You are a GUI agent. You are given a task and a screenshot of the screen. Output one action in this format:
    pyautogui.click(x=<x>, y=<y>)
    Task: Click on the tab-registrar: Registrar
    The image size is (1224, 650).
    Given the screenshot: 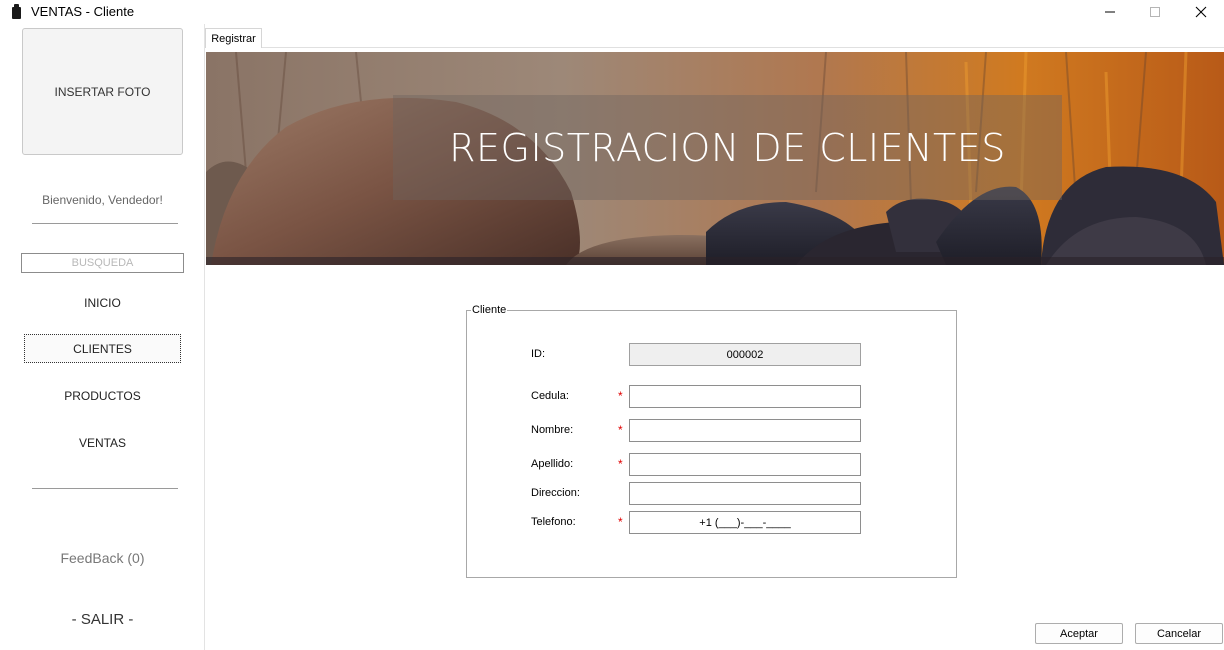 What is the action you would take?
    pyautogui.click(x=233, y=38)
    